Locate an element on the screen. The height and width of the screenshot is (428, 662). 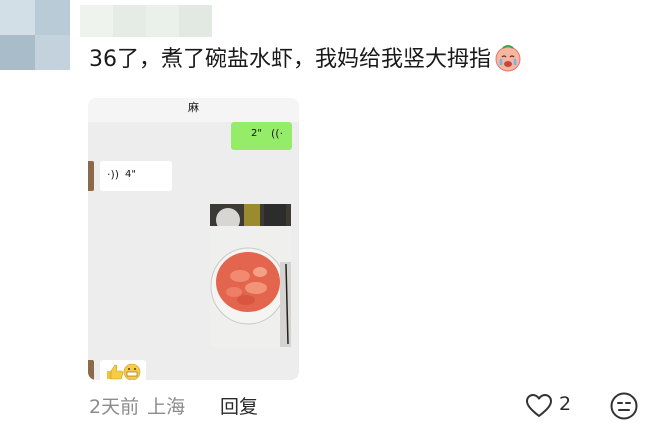
like-count: 2 is located at coordinates (565, 404).